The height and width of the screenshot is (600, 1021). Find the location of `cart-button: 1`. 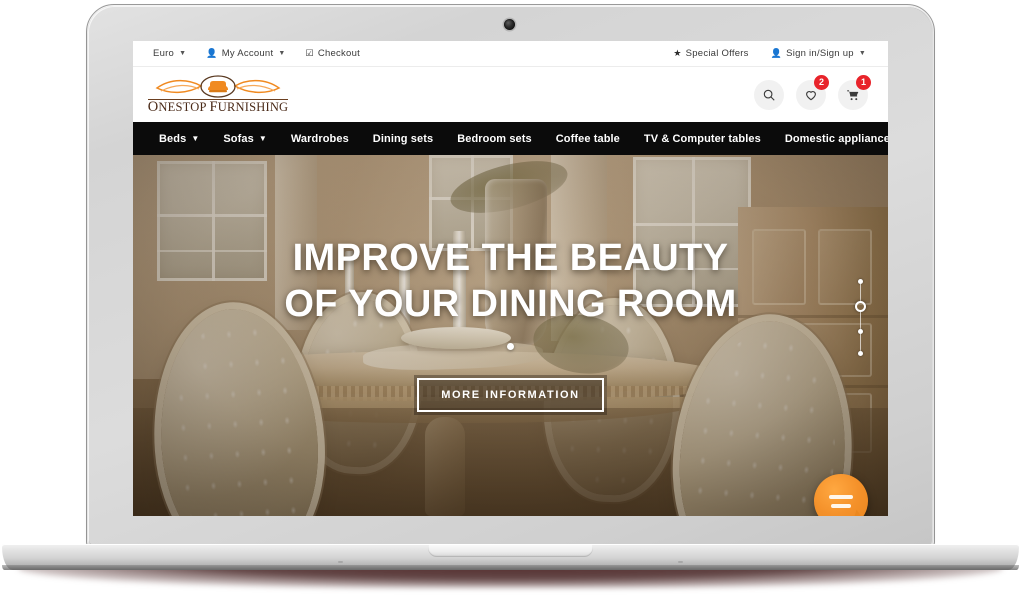

cart-button: 1 is located at coordinates (854, 92).